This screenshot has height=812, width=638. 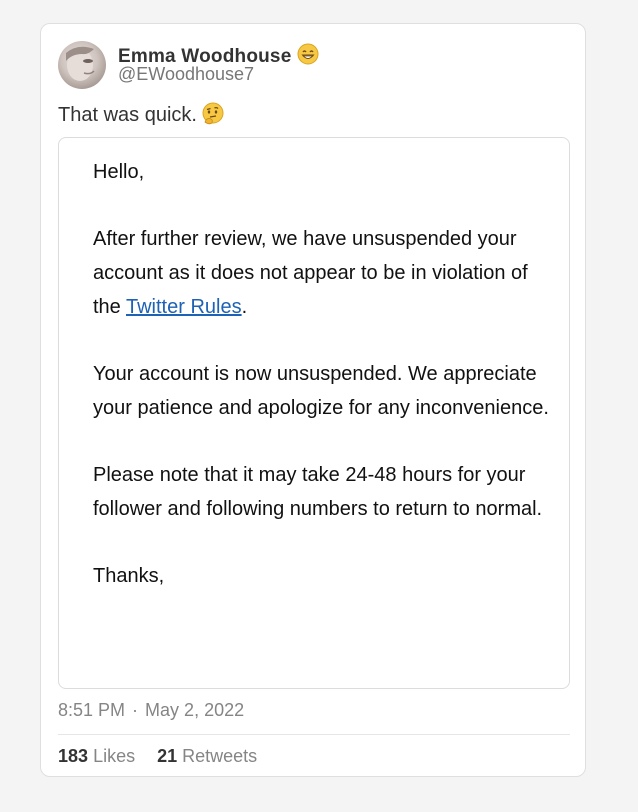 I want to click on tweet-time: 8:51 PM, so click(x=92, y=710).